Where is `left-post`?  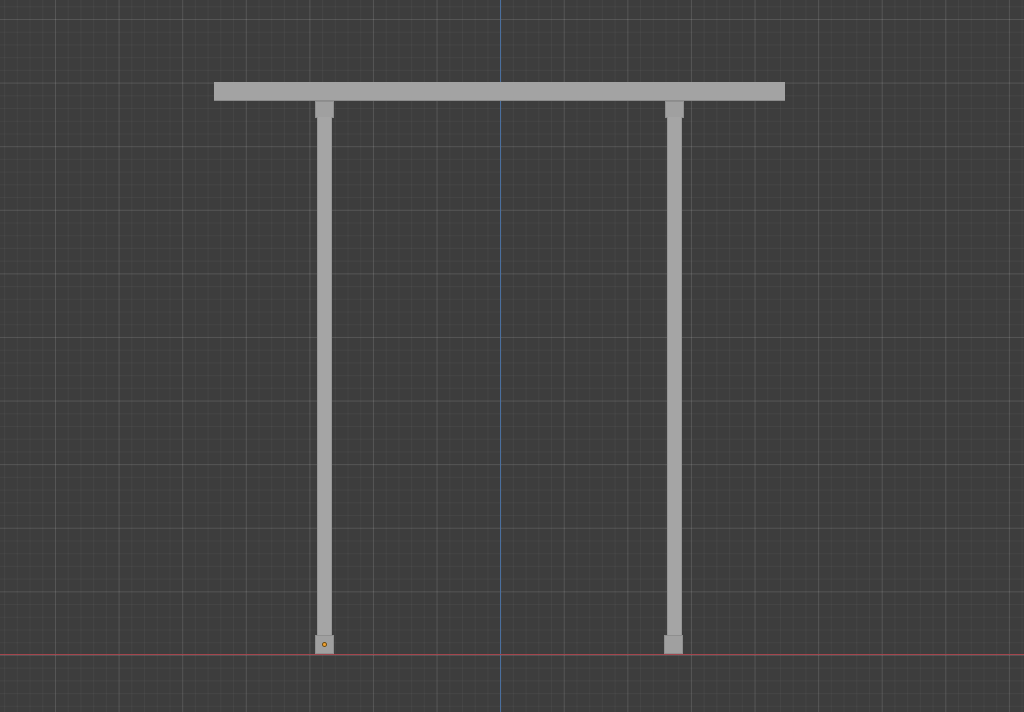 left-post is located at coordinates (324, 376).